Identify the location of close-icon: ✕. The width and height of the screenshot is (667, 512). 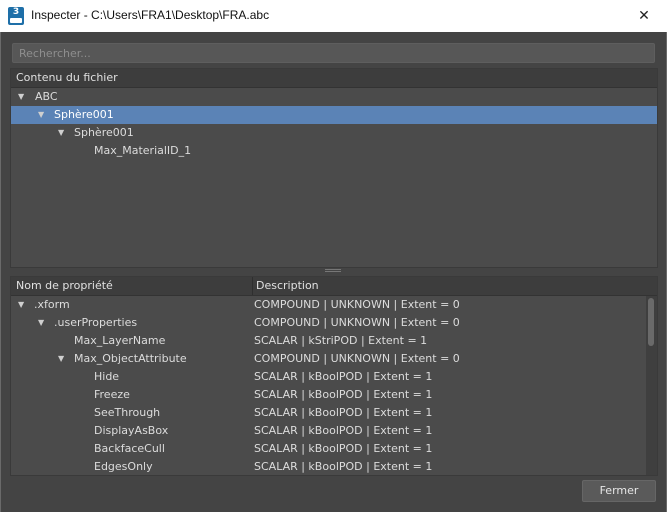
(644, 16).